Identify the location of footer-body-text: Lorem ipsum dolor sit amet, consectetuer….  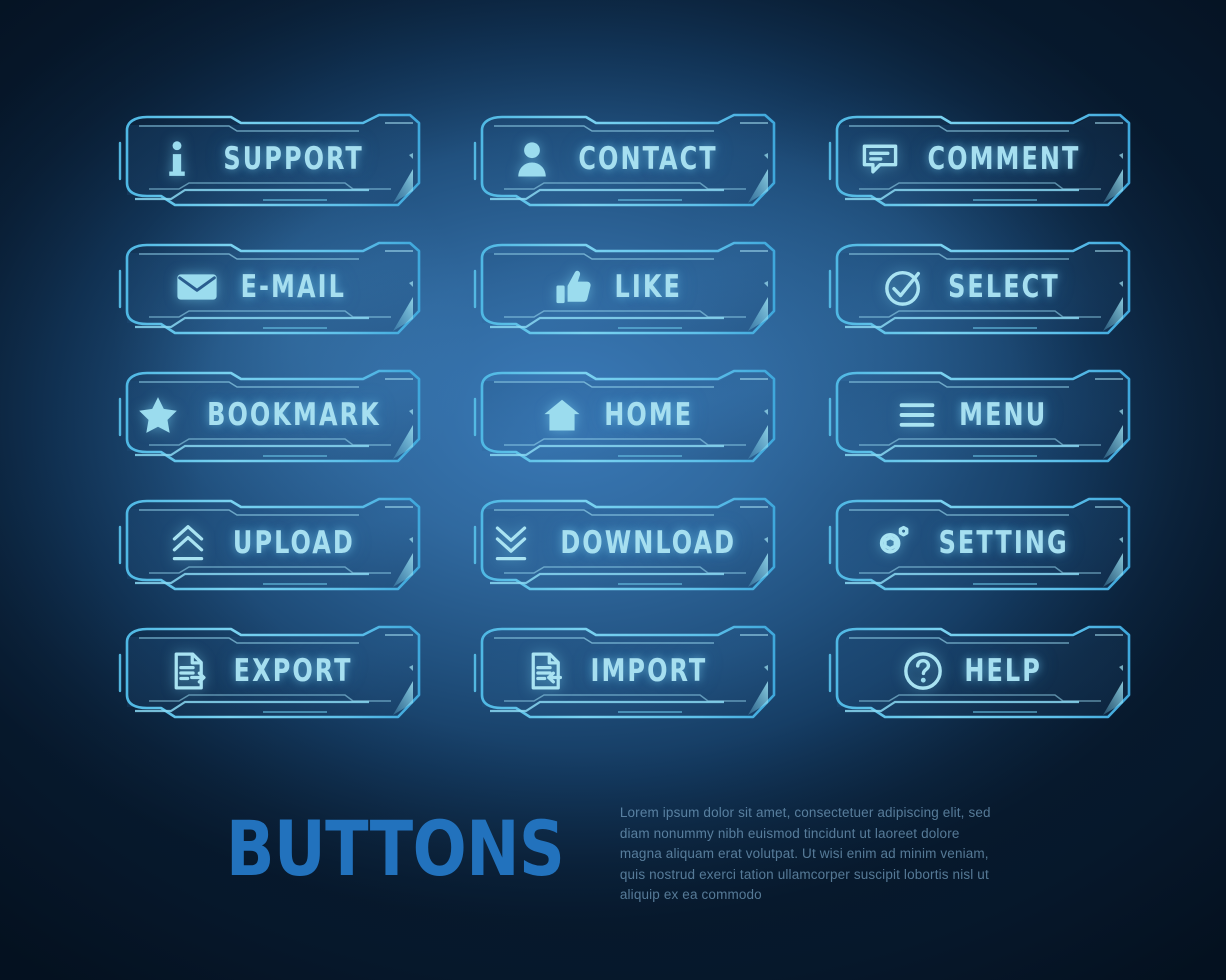
(805, 854).